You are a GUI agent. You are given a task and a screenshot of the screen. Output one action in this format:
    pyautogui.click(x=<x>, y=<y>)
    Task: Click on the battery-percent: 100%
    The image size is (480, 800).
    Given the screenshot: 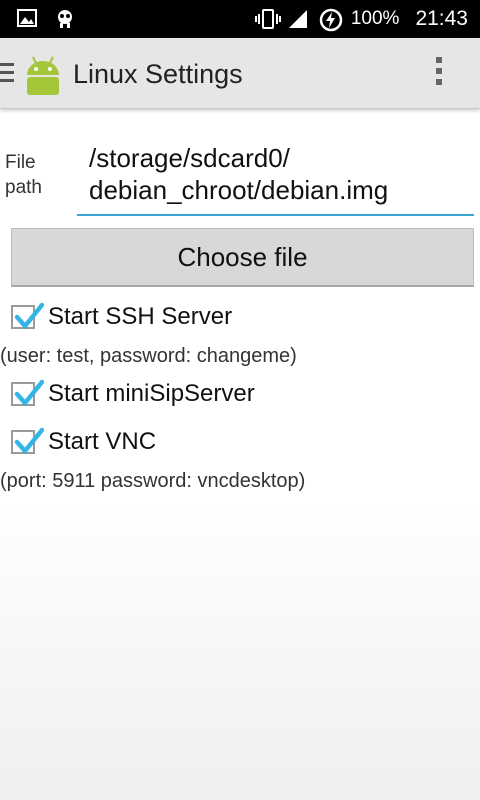 What is the action you would take?
    pyautogui.click(x=375, y=18)
    